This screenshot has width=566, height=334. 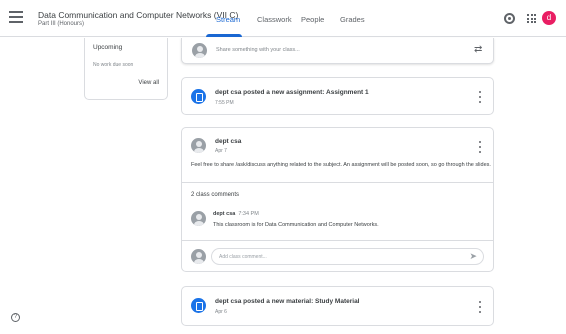 What do you see at coordinates (148, 83) in the screenshot?
I see `view-all-link: View all` at bounding box center [148, 83].